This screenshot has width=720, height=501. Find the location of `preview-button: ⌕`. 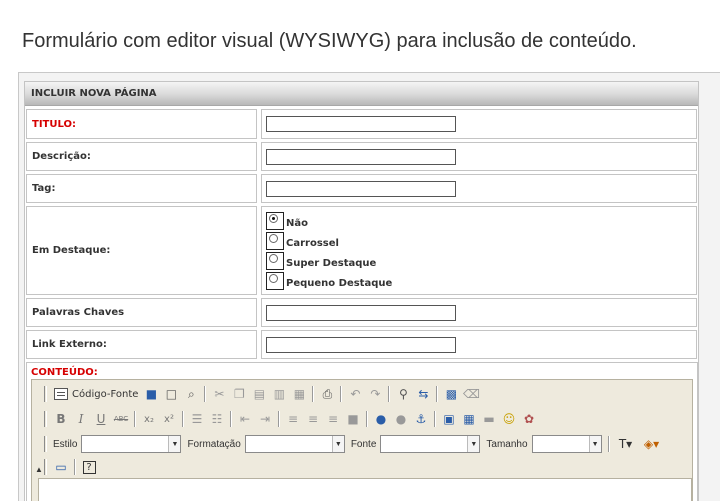

preview-button: ⌕ is located at coordinates (191, 394).